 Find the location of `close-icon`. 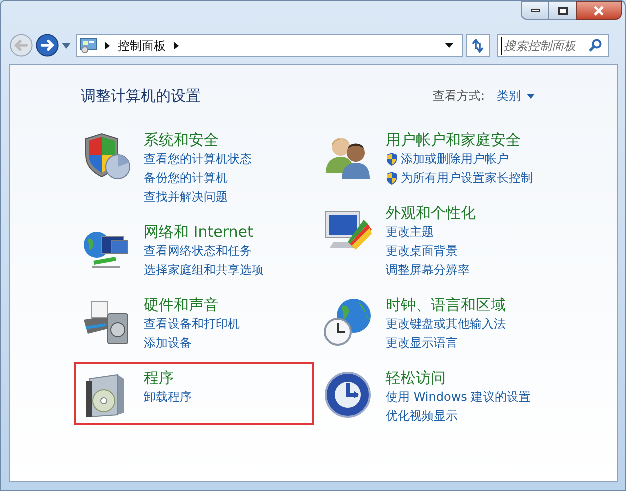

close-icon is located at coordinates (599, 11).